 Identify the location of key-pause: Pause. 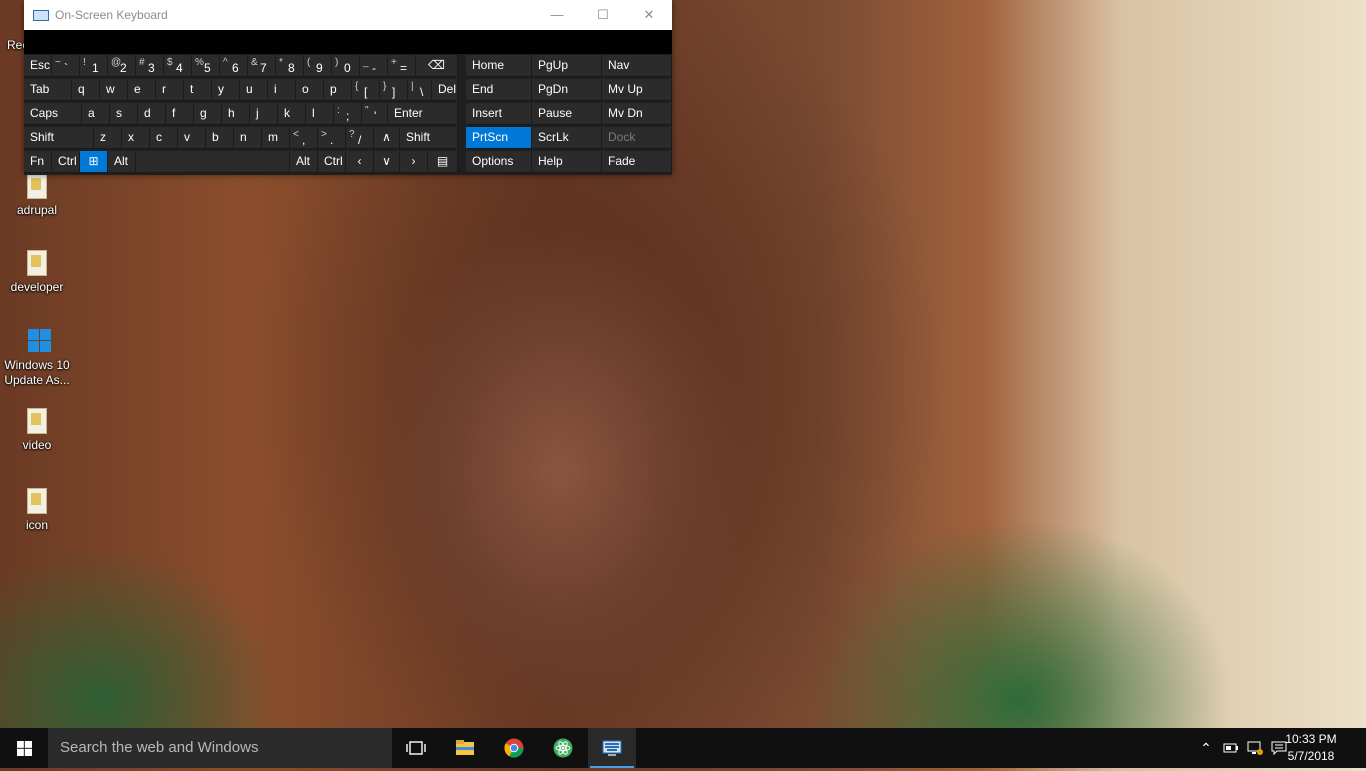
(567, 114).